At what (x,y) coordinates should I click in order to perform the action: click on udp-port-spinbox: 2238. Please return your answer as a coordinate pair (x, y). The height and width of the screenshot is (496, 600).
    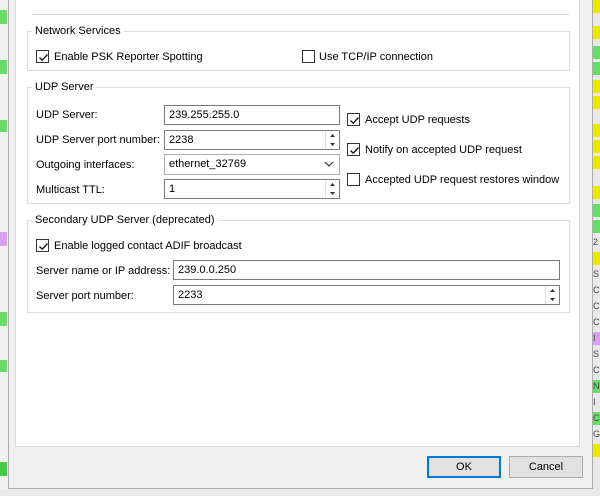
    Looking at the image, I should click on (252, 140).